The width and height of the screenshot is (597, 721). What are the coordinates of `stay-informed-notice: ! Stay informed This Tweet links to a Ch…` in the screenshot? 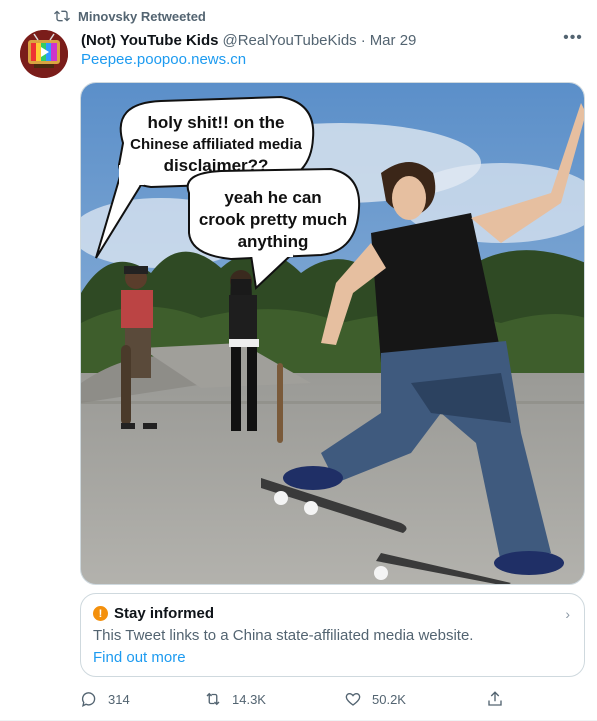 It's located at (332, 635).